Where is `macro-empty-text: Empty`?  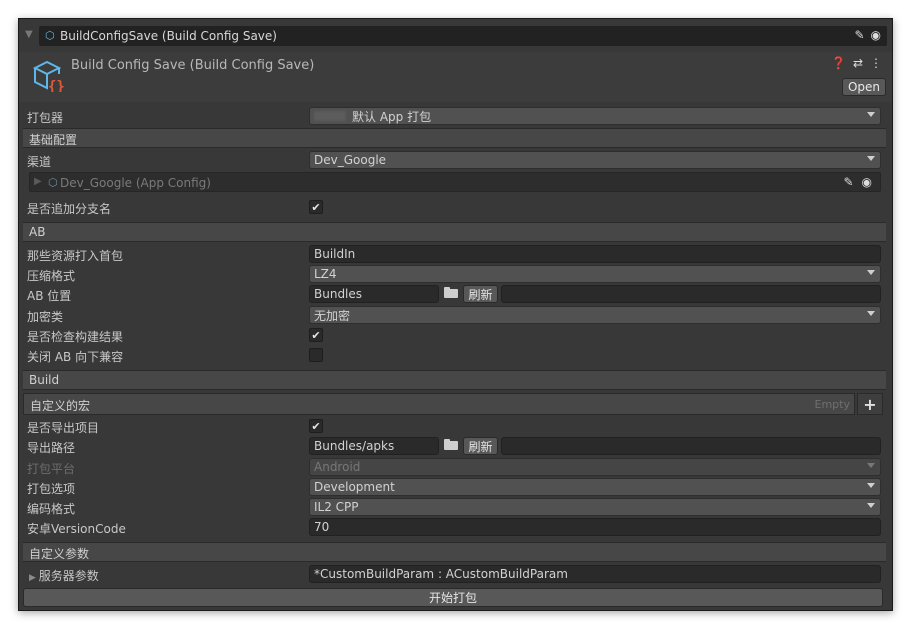 macro-empty-text: Empty is located at coordinates (832, 404).